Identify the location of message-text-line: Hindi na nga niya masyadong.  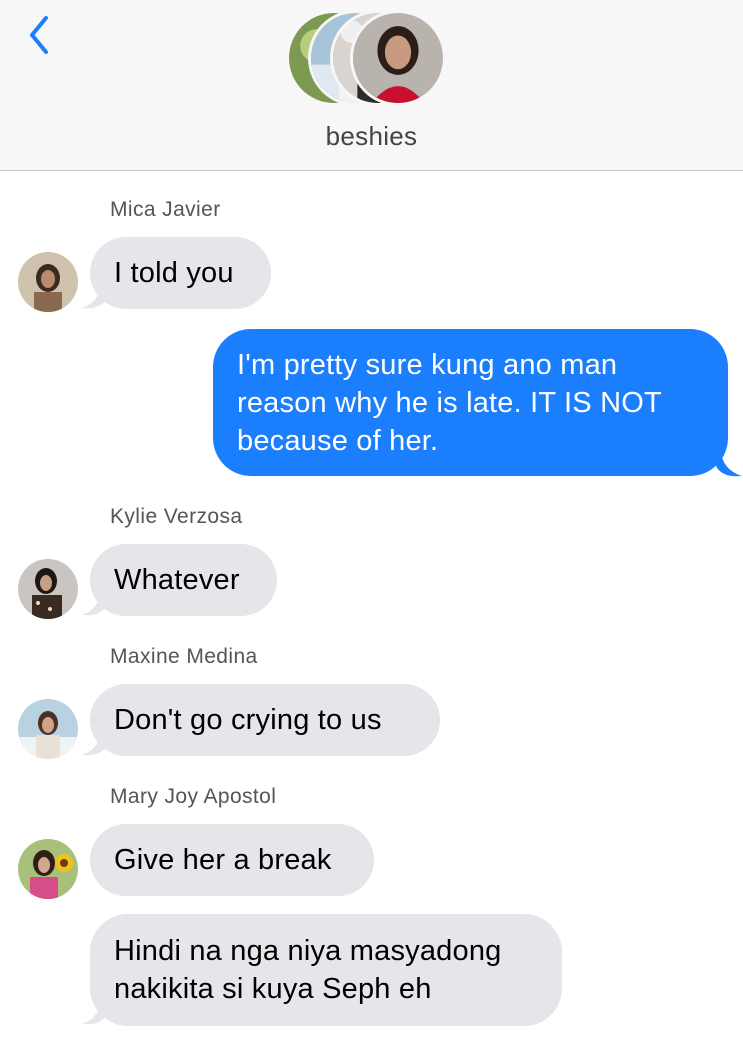
(308, 951).